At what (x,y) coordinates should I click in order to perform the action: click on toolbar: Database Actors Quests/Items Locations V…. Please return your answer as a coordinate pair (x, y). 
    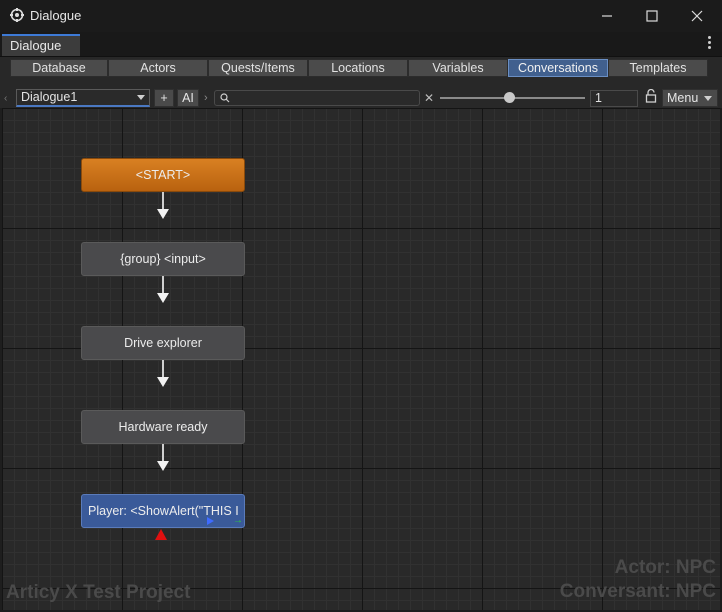
    Looking at the image, I should click on (361, 82).